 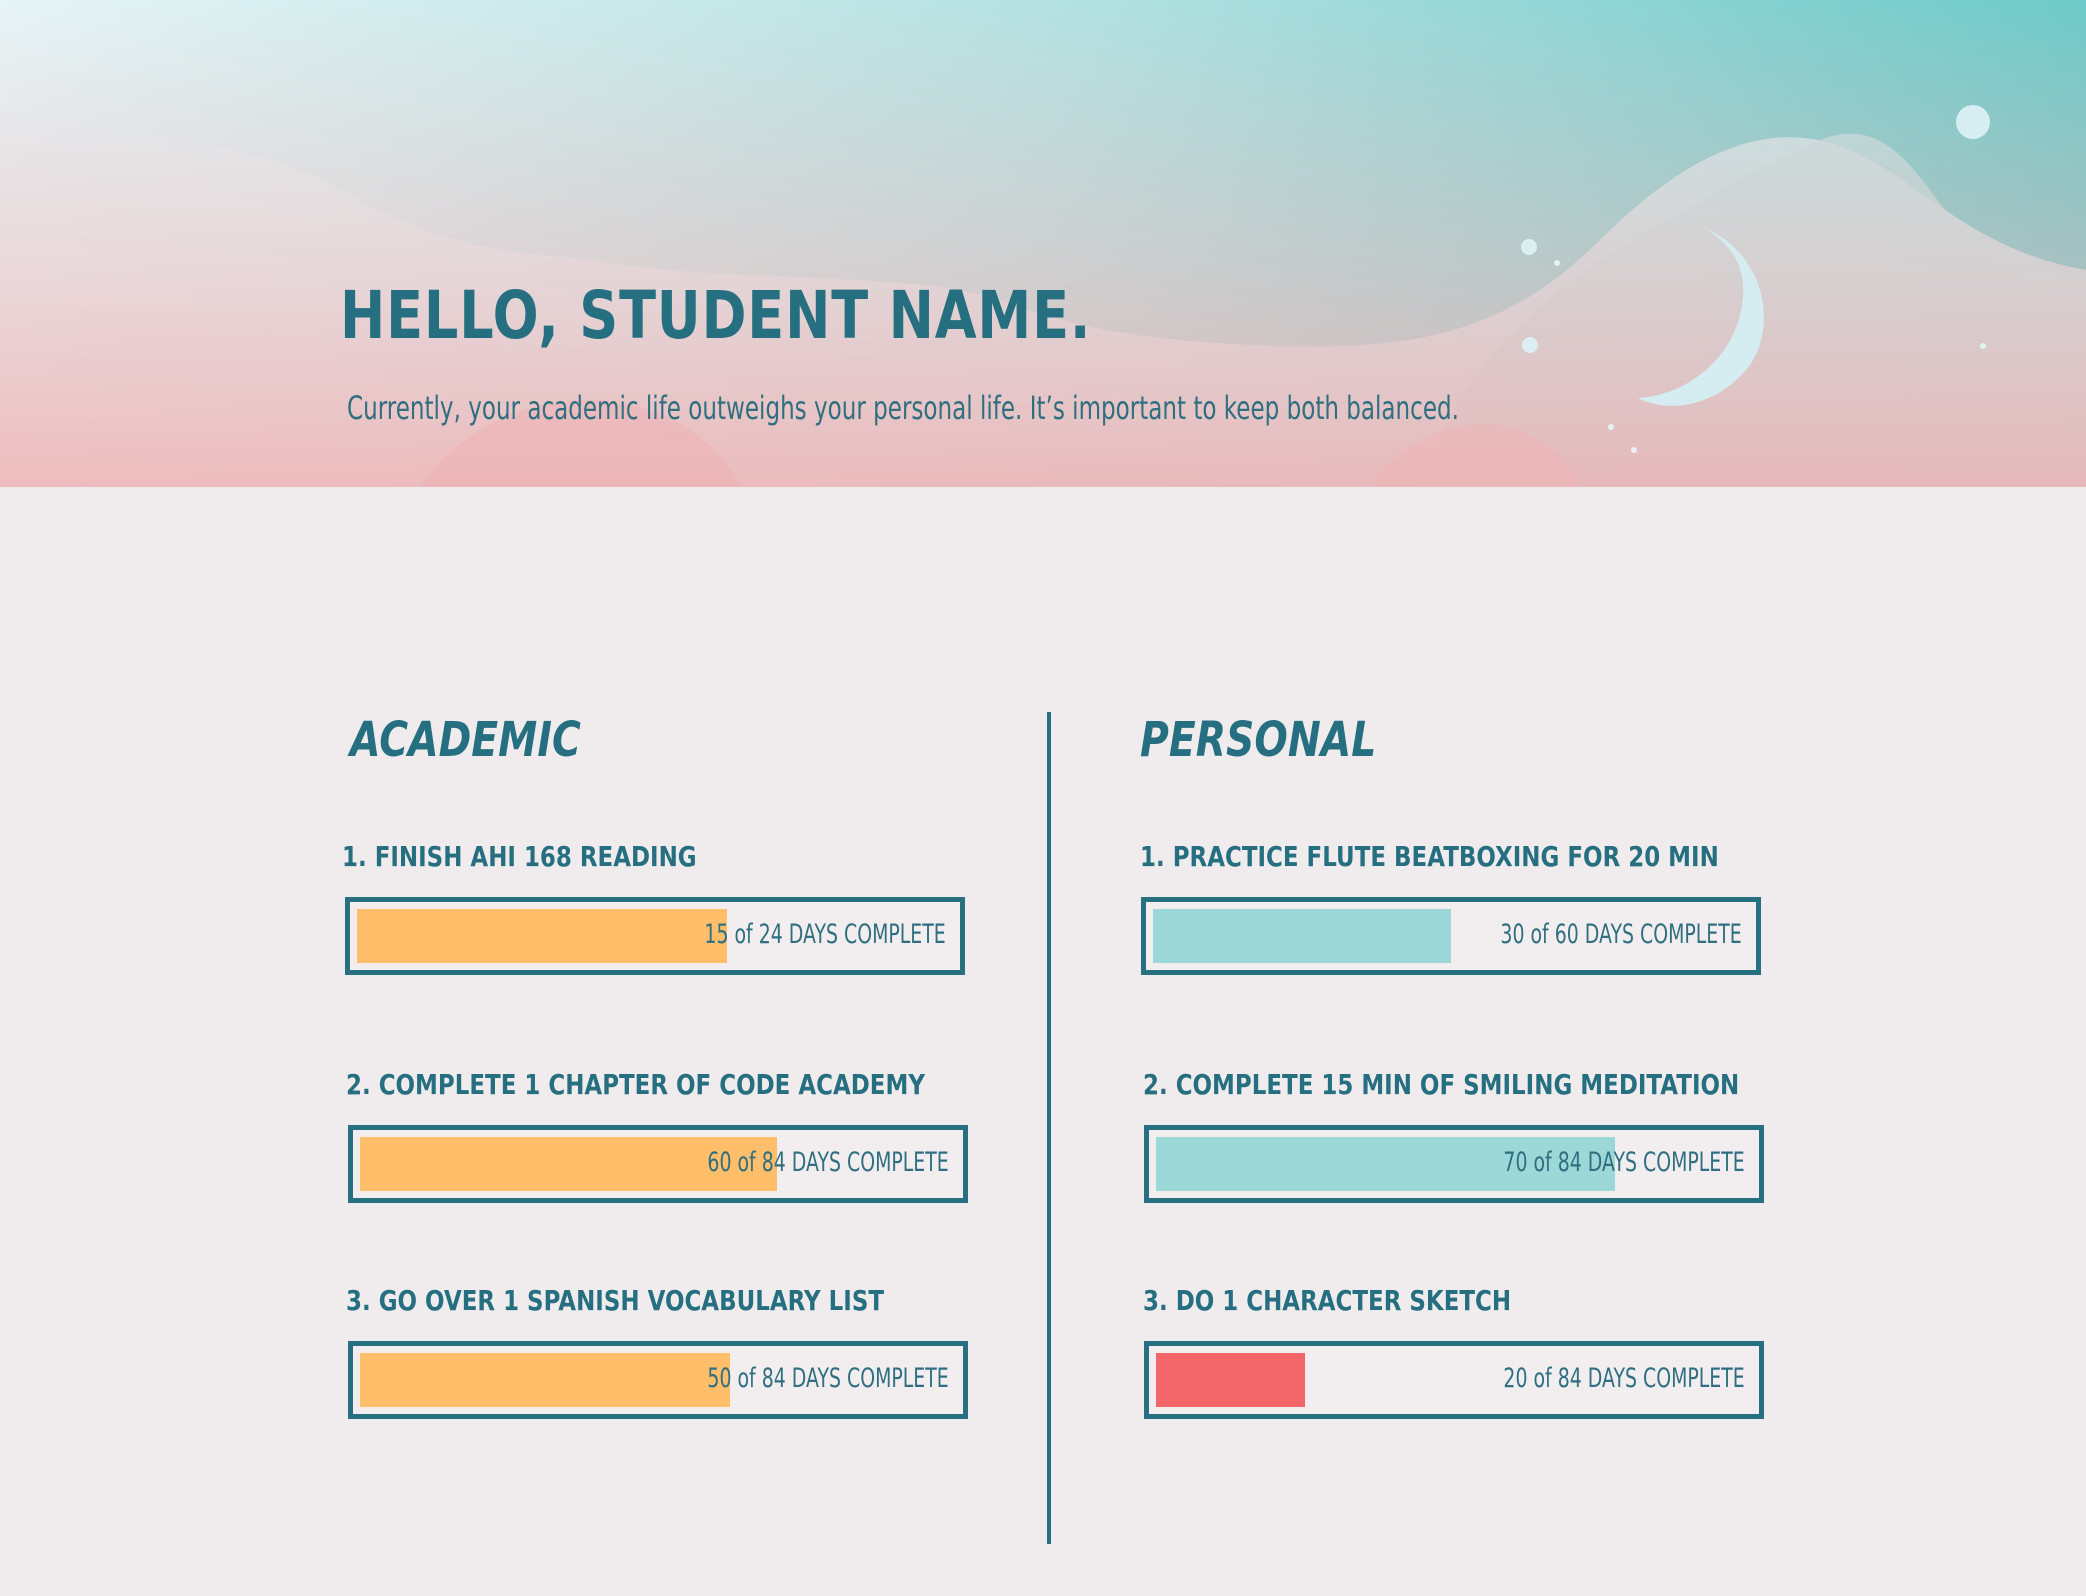 I want to click on academic-goal-3-label: 3. GO OVER 1 SPANISH VOCABULARY LIST, so click(x=615, y=1300).